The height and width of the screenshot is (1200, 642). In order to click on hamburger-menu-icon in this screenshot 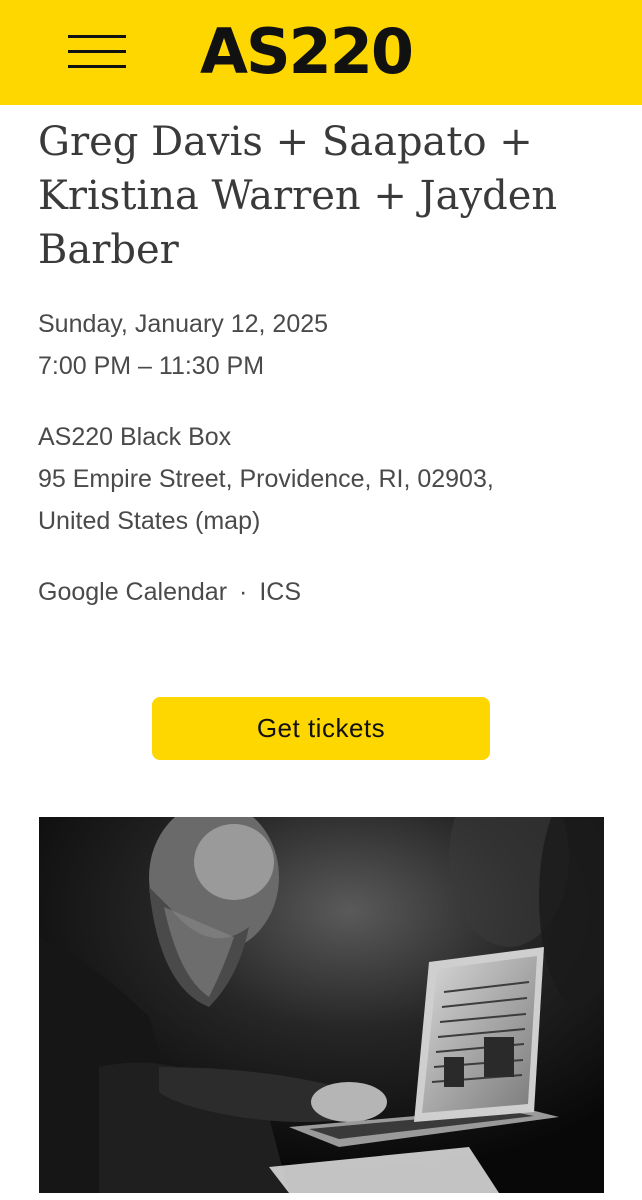, I will do `click(97, 52)`.